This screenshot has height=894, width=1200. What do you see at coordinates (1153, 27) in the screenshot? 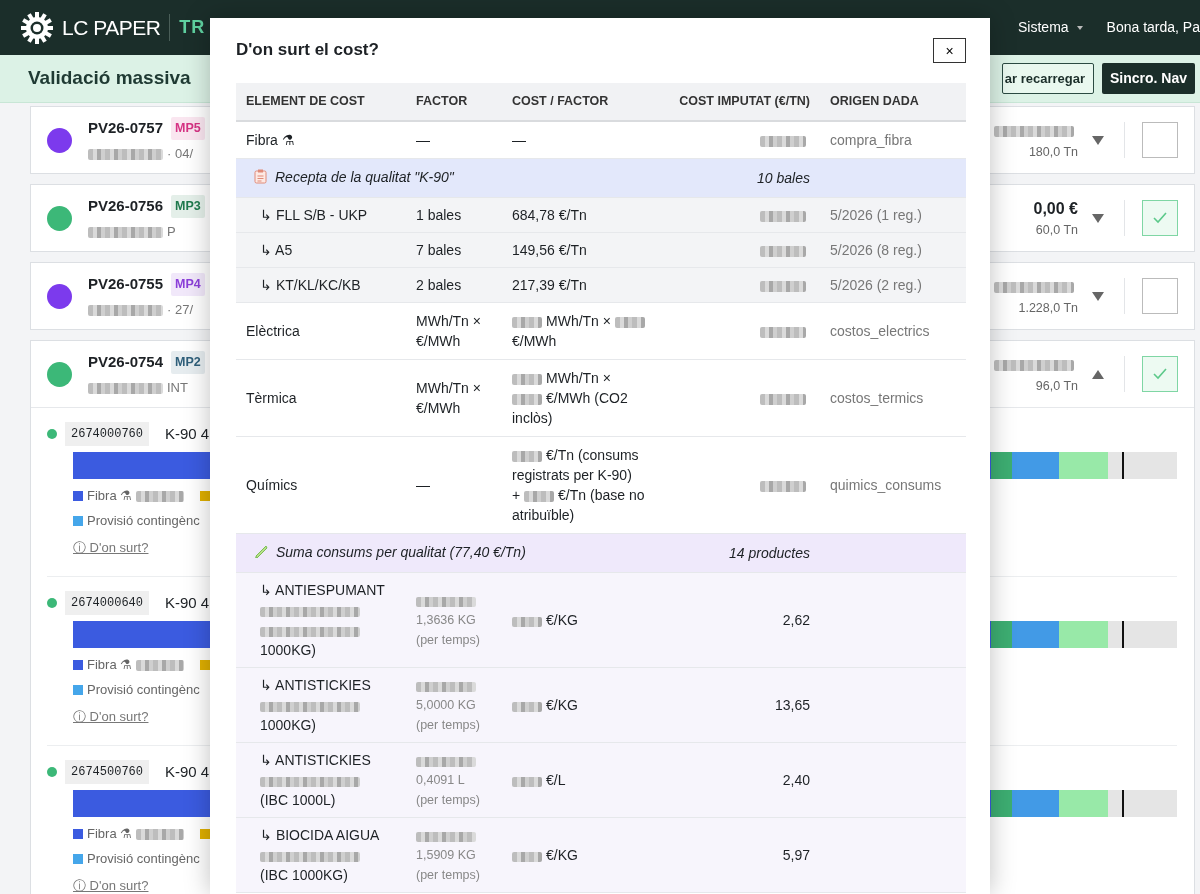
I see `greeting-text: Bona tarda, Pa` at bounding box center [1153, 27].